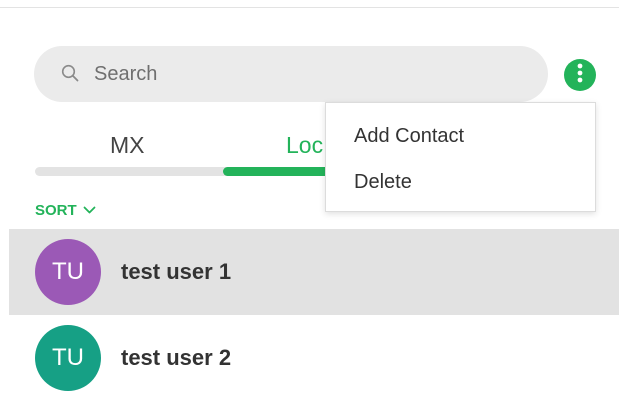  I want to click on contact-name: test user 2, so click(176, 357).